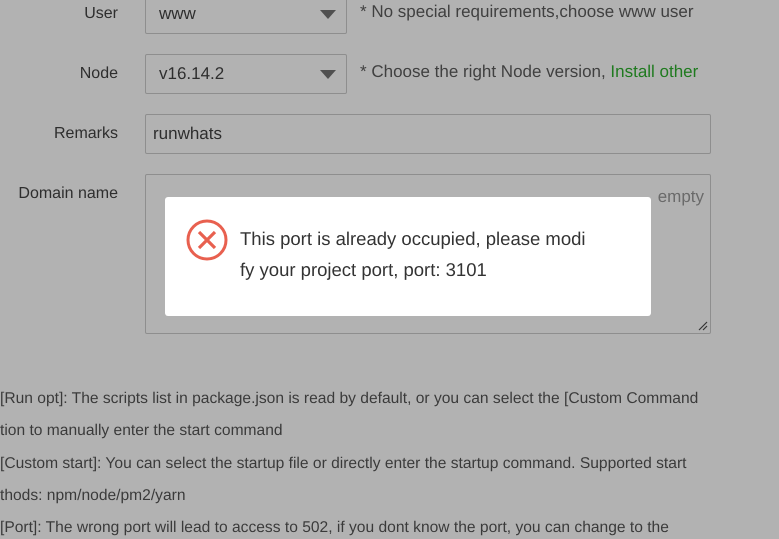 This screenshot has height=539, width=779. I want to click on toast-text: This port is already occupied, please modi, so click(413, 239).